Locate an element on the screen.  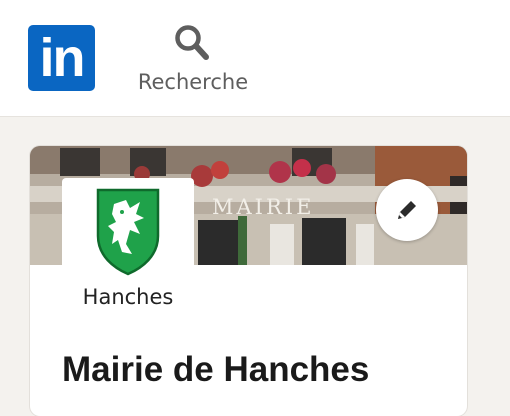
search-icon is located at coordinates (192, 42).